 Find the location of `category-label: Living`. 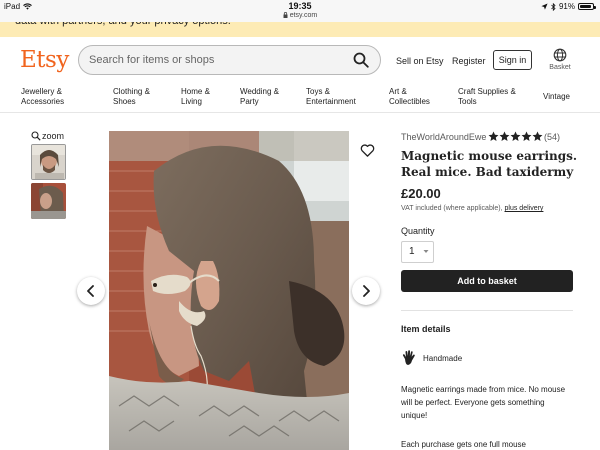

category-label: Living is located at coordinates (191, 101).